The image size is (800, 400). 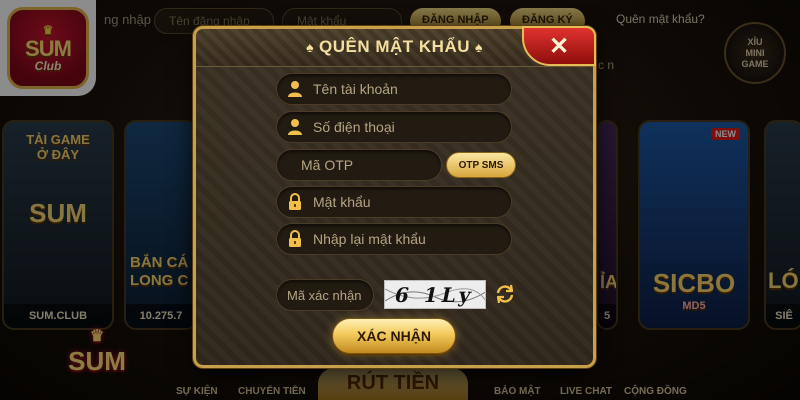 I want to click on username-field: Tên tài khoản, so click(x=394, y=89).